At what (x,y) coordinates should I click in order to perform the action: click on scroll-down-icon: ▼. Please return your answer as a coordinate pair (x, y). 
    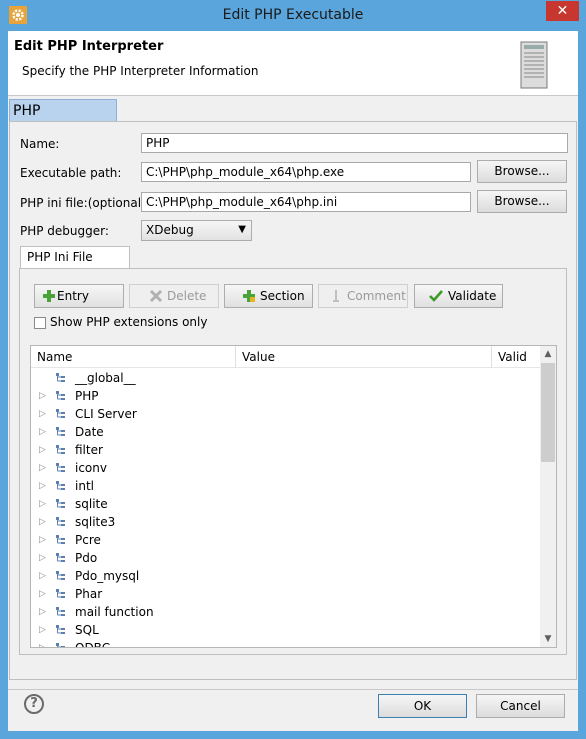
    Looking at the image, I should click on (548, 639).